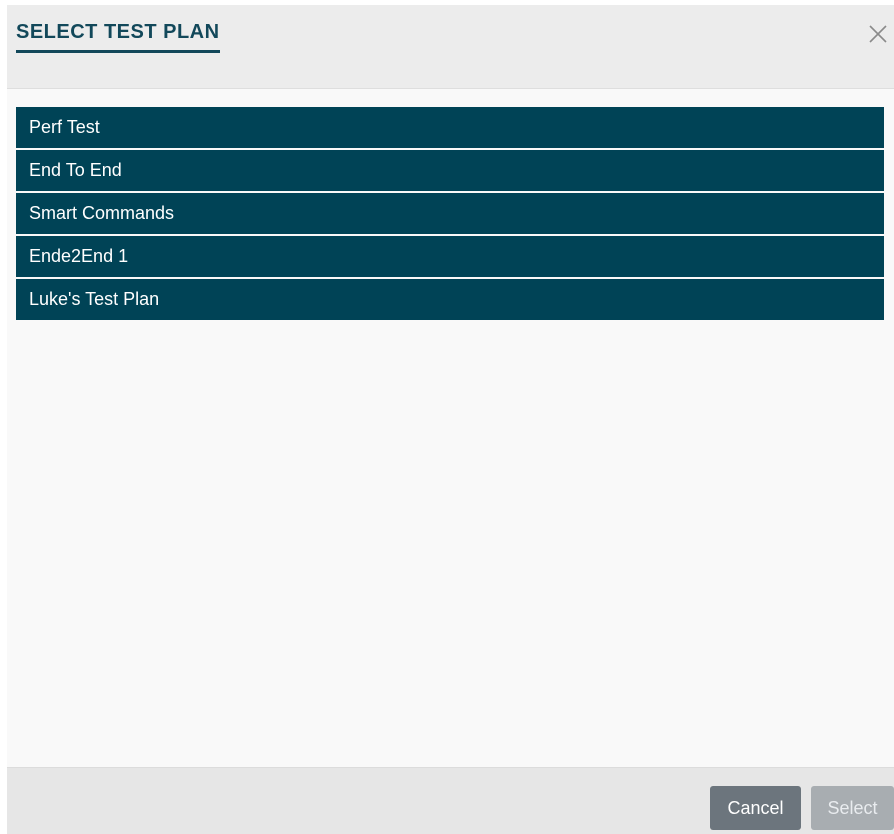  I want to click on close-icon, so click(878, 34).